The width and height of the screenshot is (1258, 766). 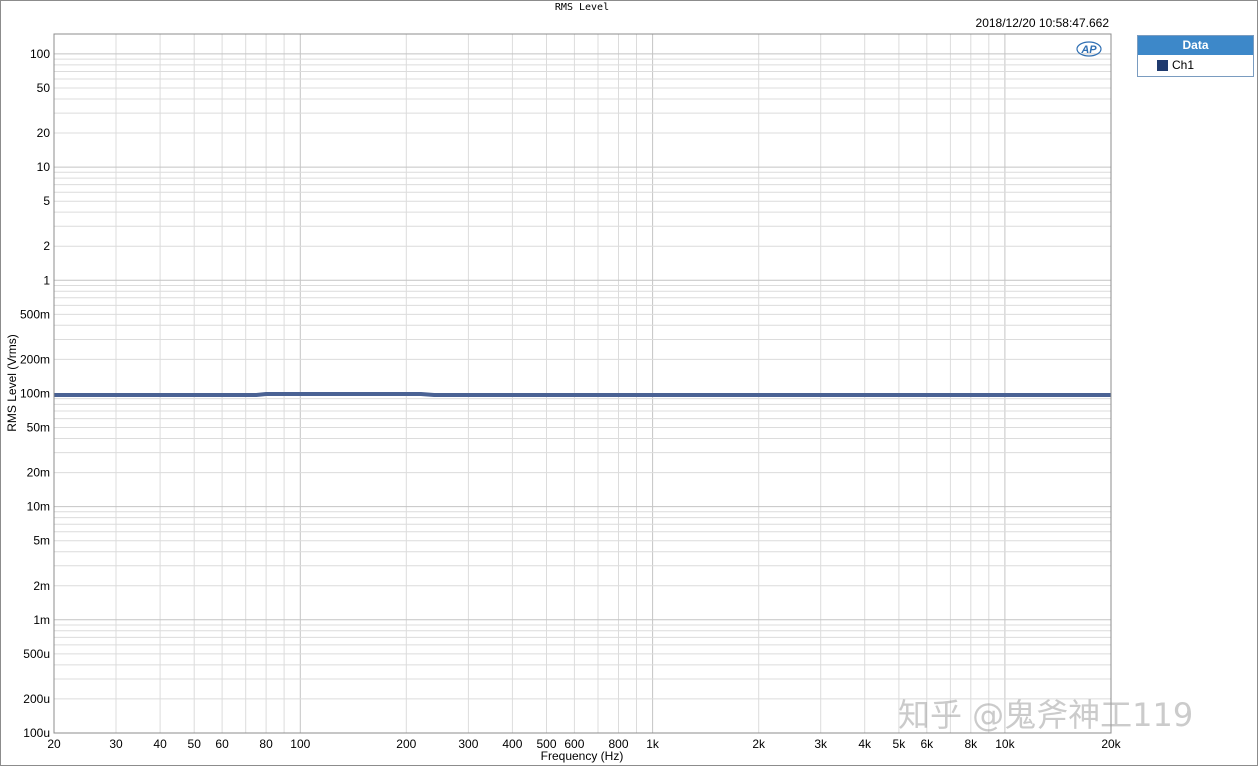 What do you see at coordinates (821, 744) in the screenshot?
I see `x-tick-label: 3k` at bounding box center [821, 744].